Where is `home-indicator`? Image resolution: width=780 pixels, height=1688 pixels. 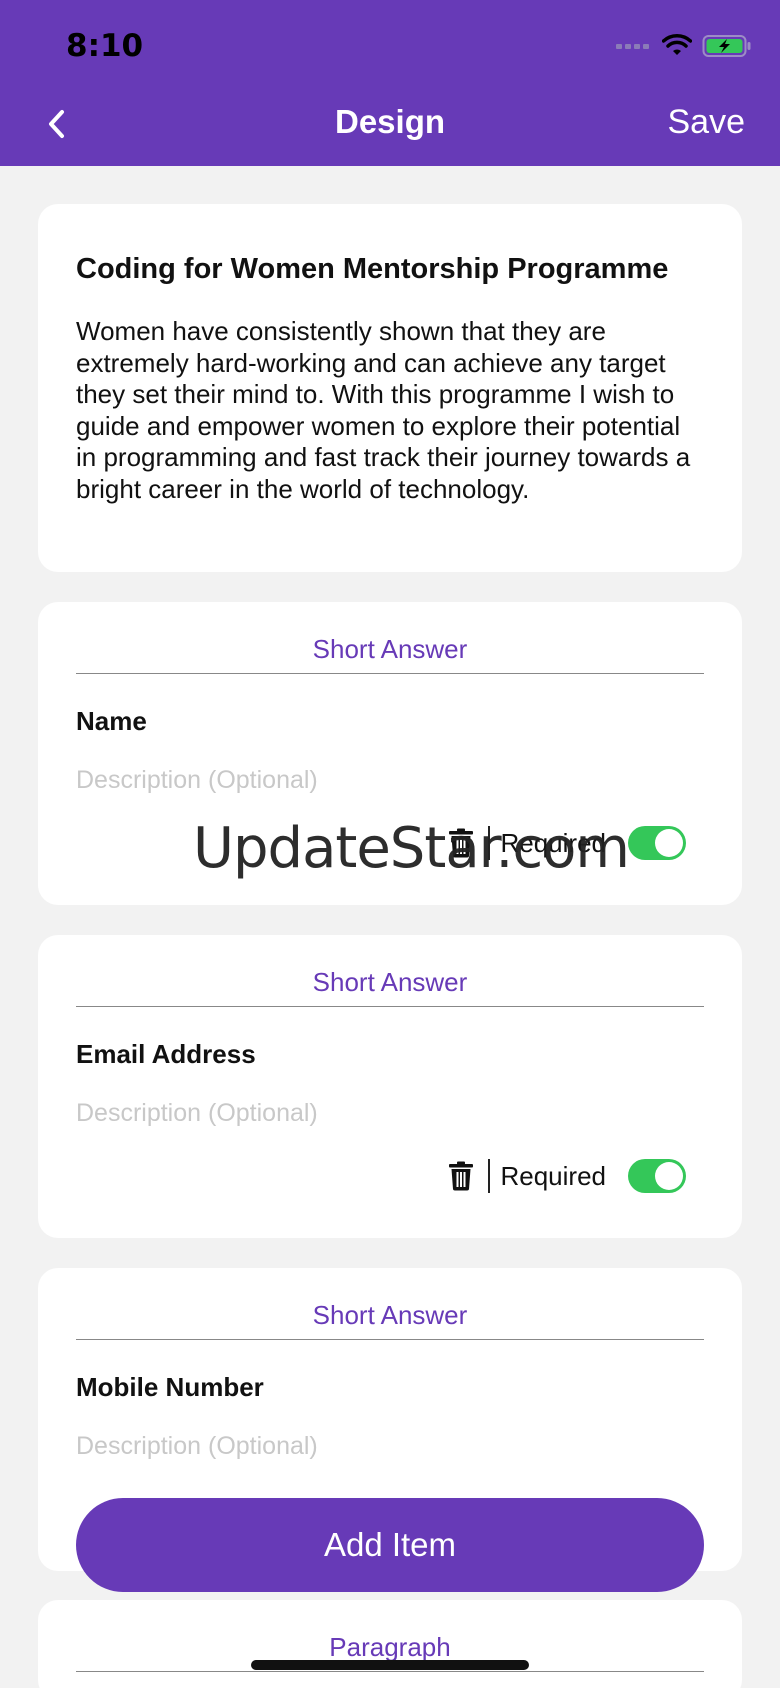 home-indicator is located at coordinates (390, 1665).